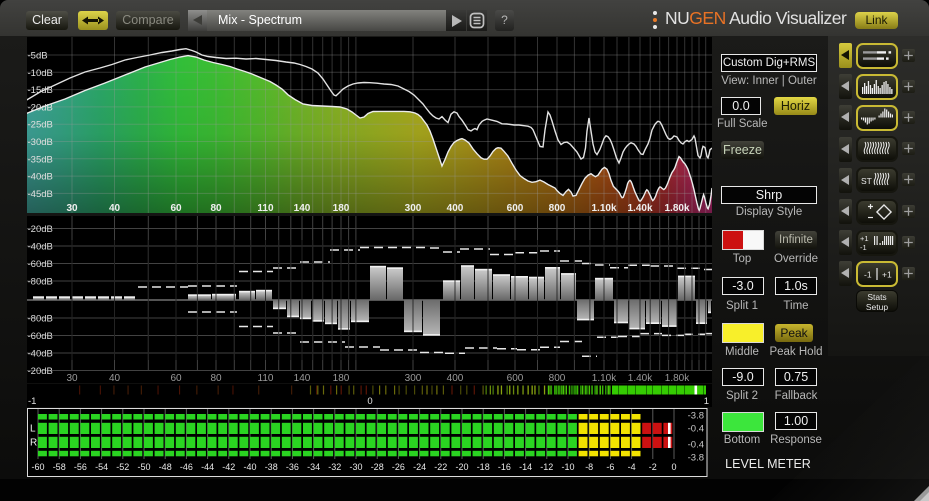  I want to click on svg-text: -42, so click(228, 467).